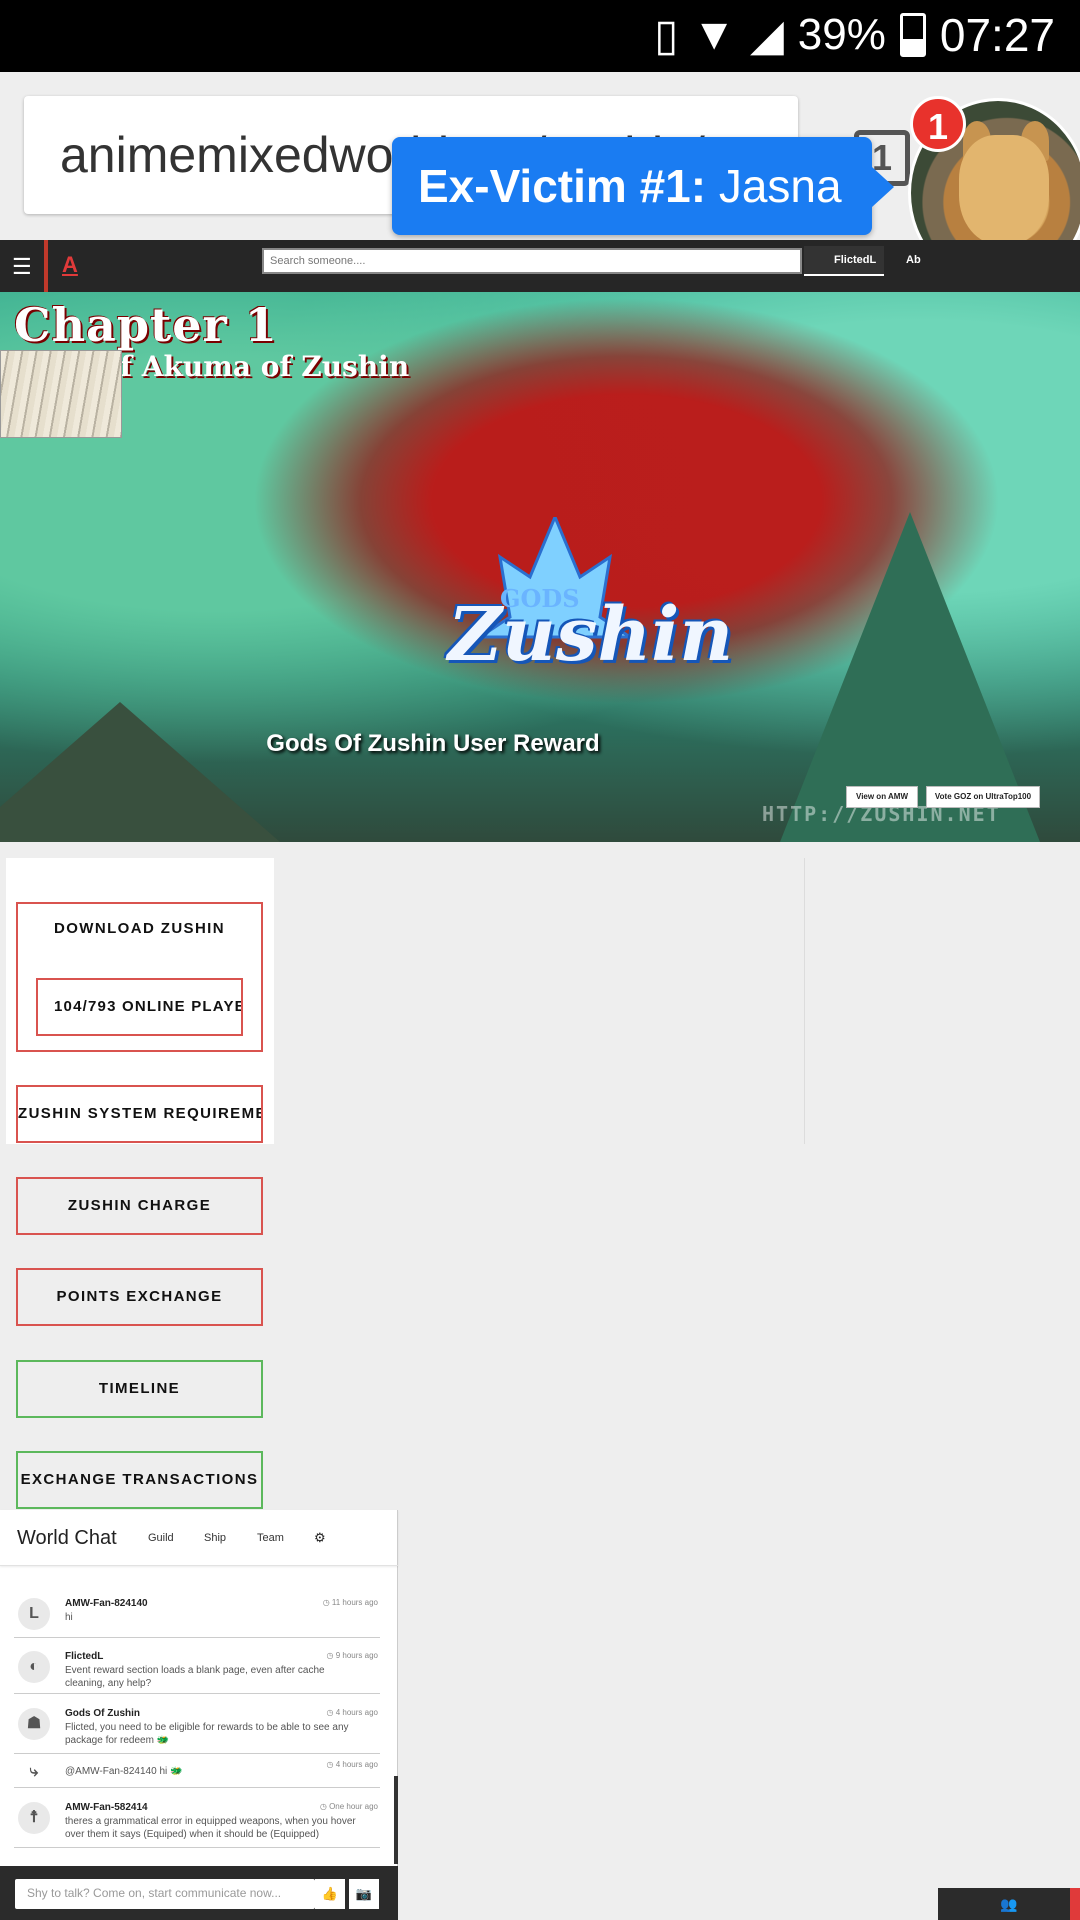 The height and width of the screenshot is (1920, 1080). I want to click on message-time: ◷ 9 hours ago, so click(352, 1655).